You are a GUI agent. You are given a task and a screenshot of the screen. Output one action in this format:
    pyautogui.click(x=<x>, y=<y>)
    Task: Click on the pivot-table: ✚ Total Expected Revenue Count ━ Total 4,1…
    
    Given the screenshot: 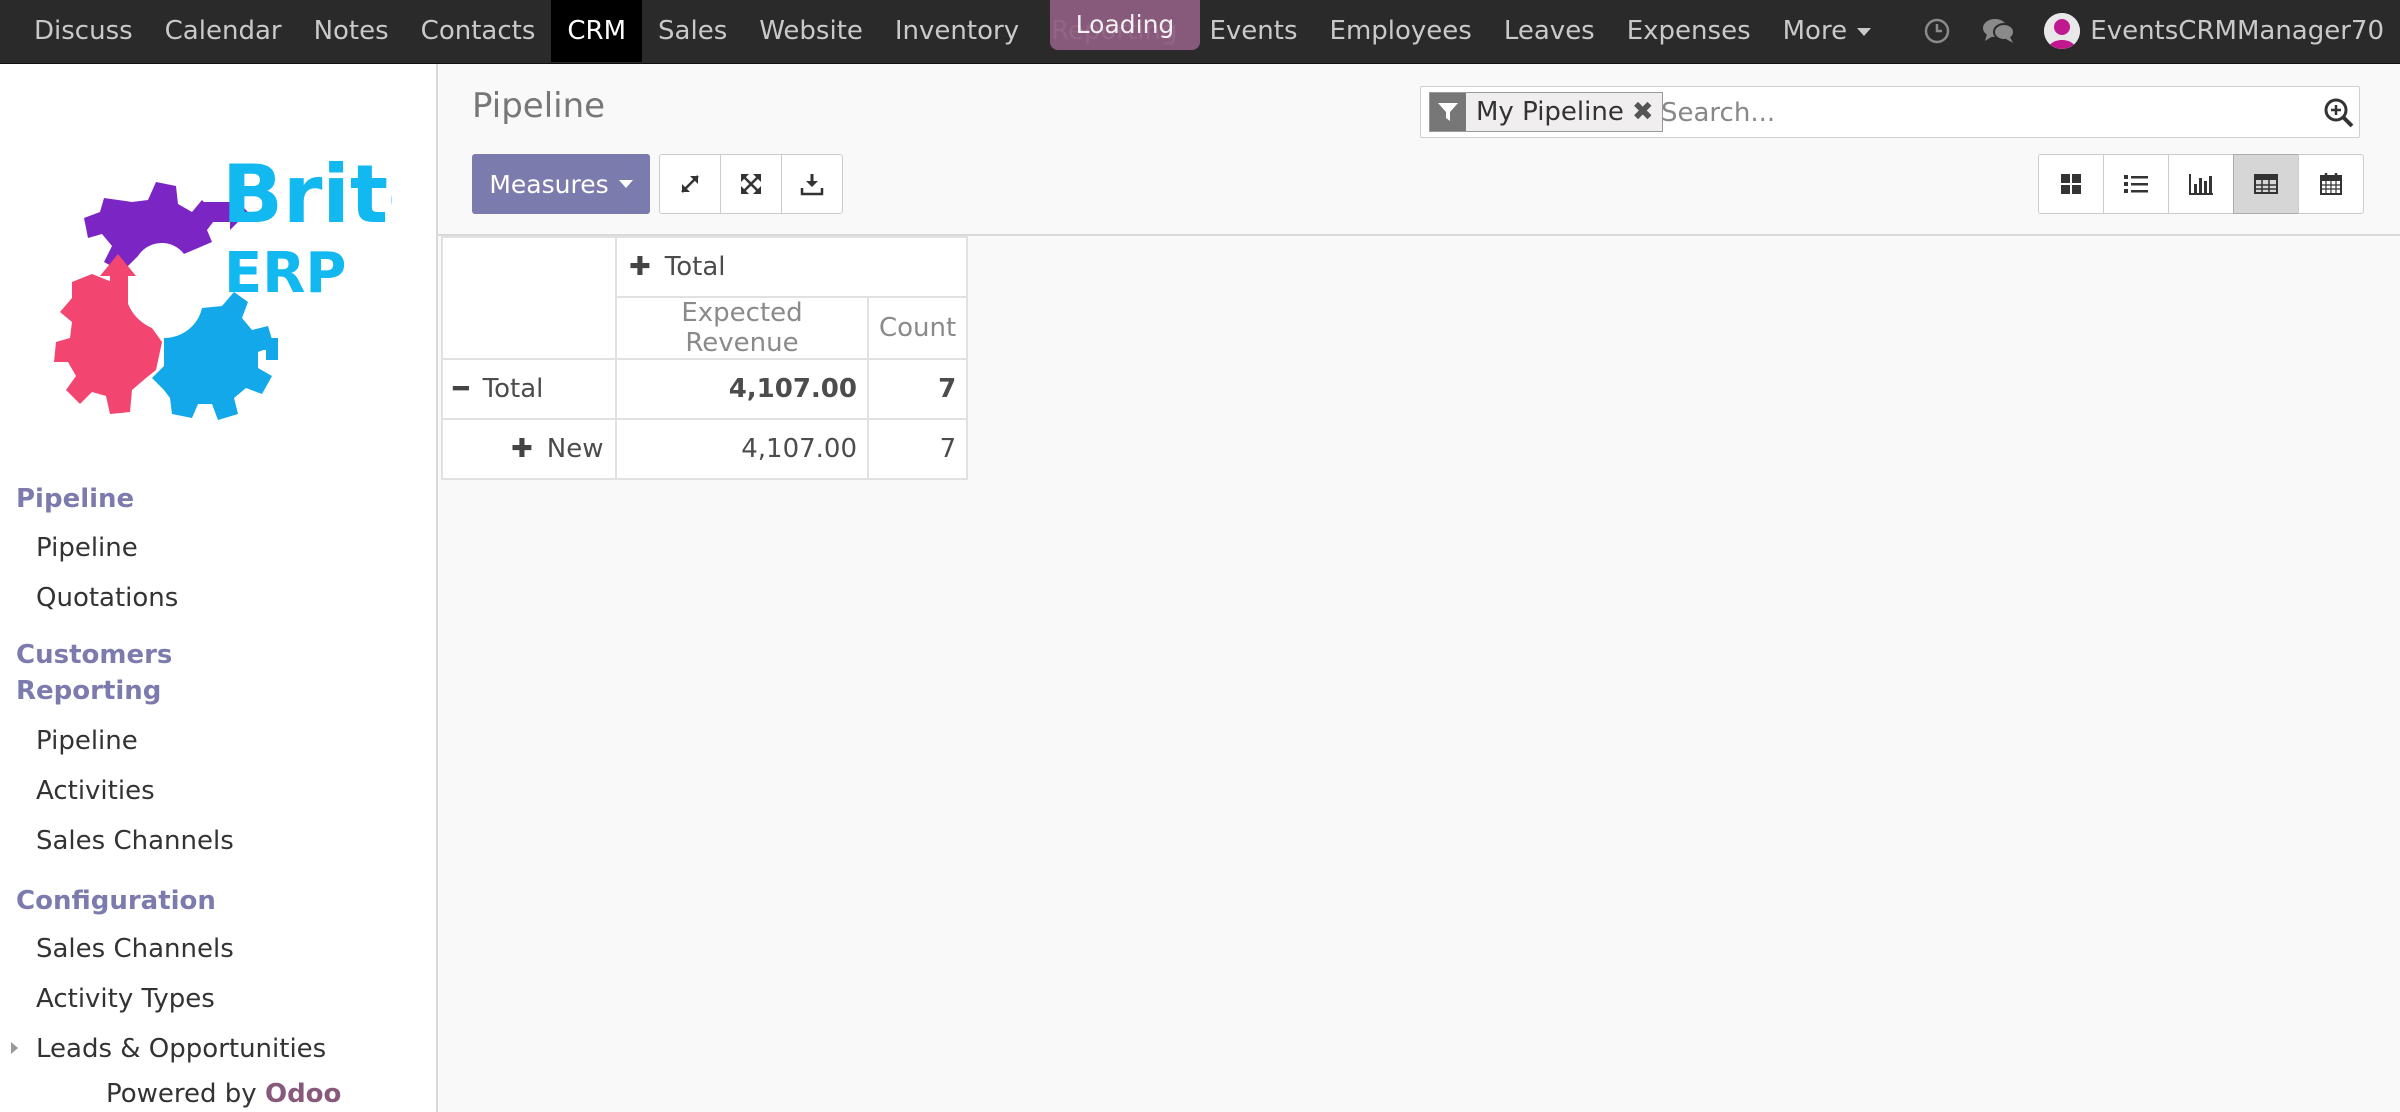 What is the action you would take?
    pyautogui.click(x=705, y=358)
    